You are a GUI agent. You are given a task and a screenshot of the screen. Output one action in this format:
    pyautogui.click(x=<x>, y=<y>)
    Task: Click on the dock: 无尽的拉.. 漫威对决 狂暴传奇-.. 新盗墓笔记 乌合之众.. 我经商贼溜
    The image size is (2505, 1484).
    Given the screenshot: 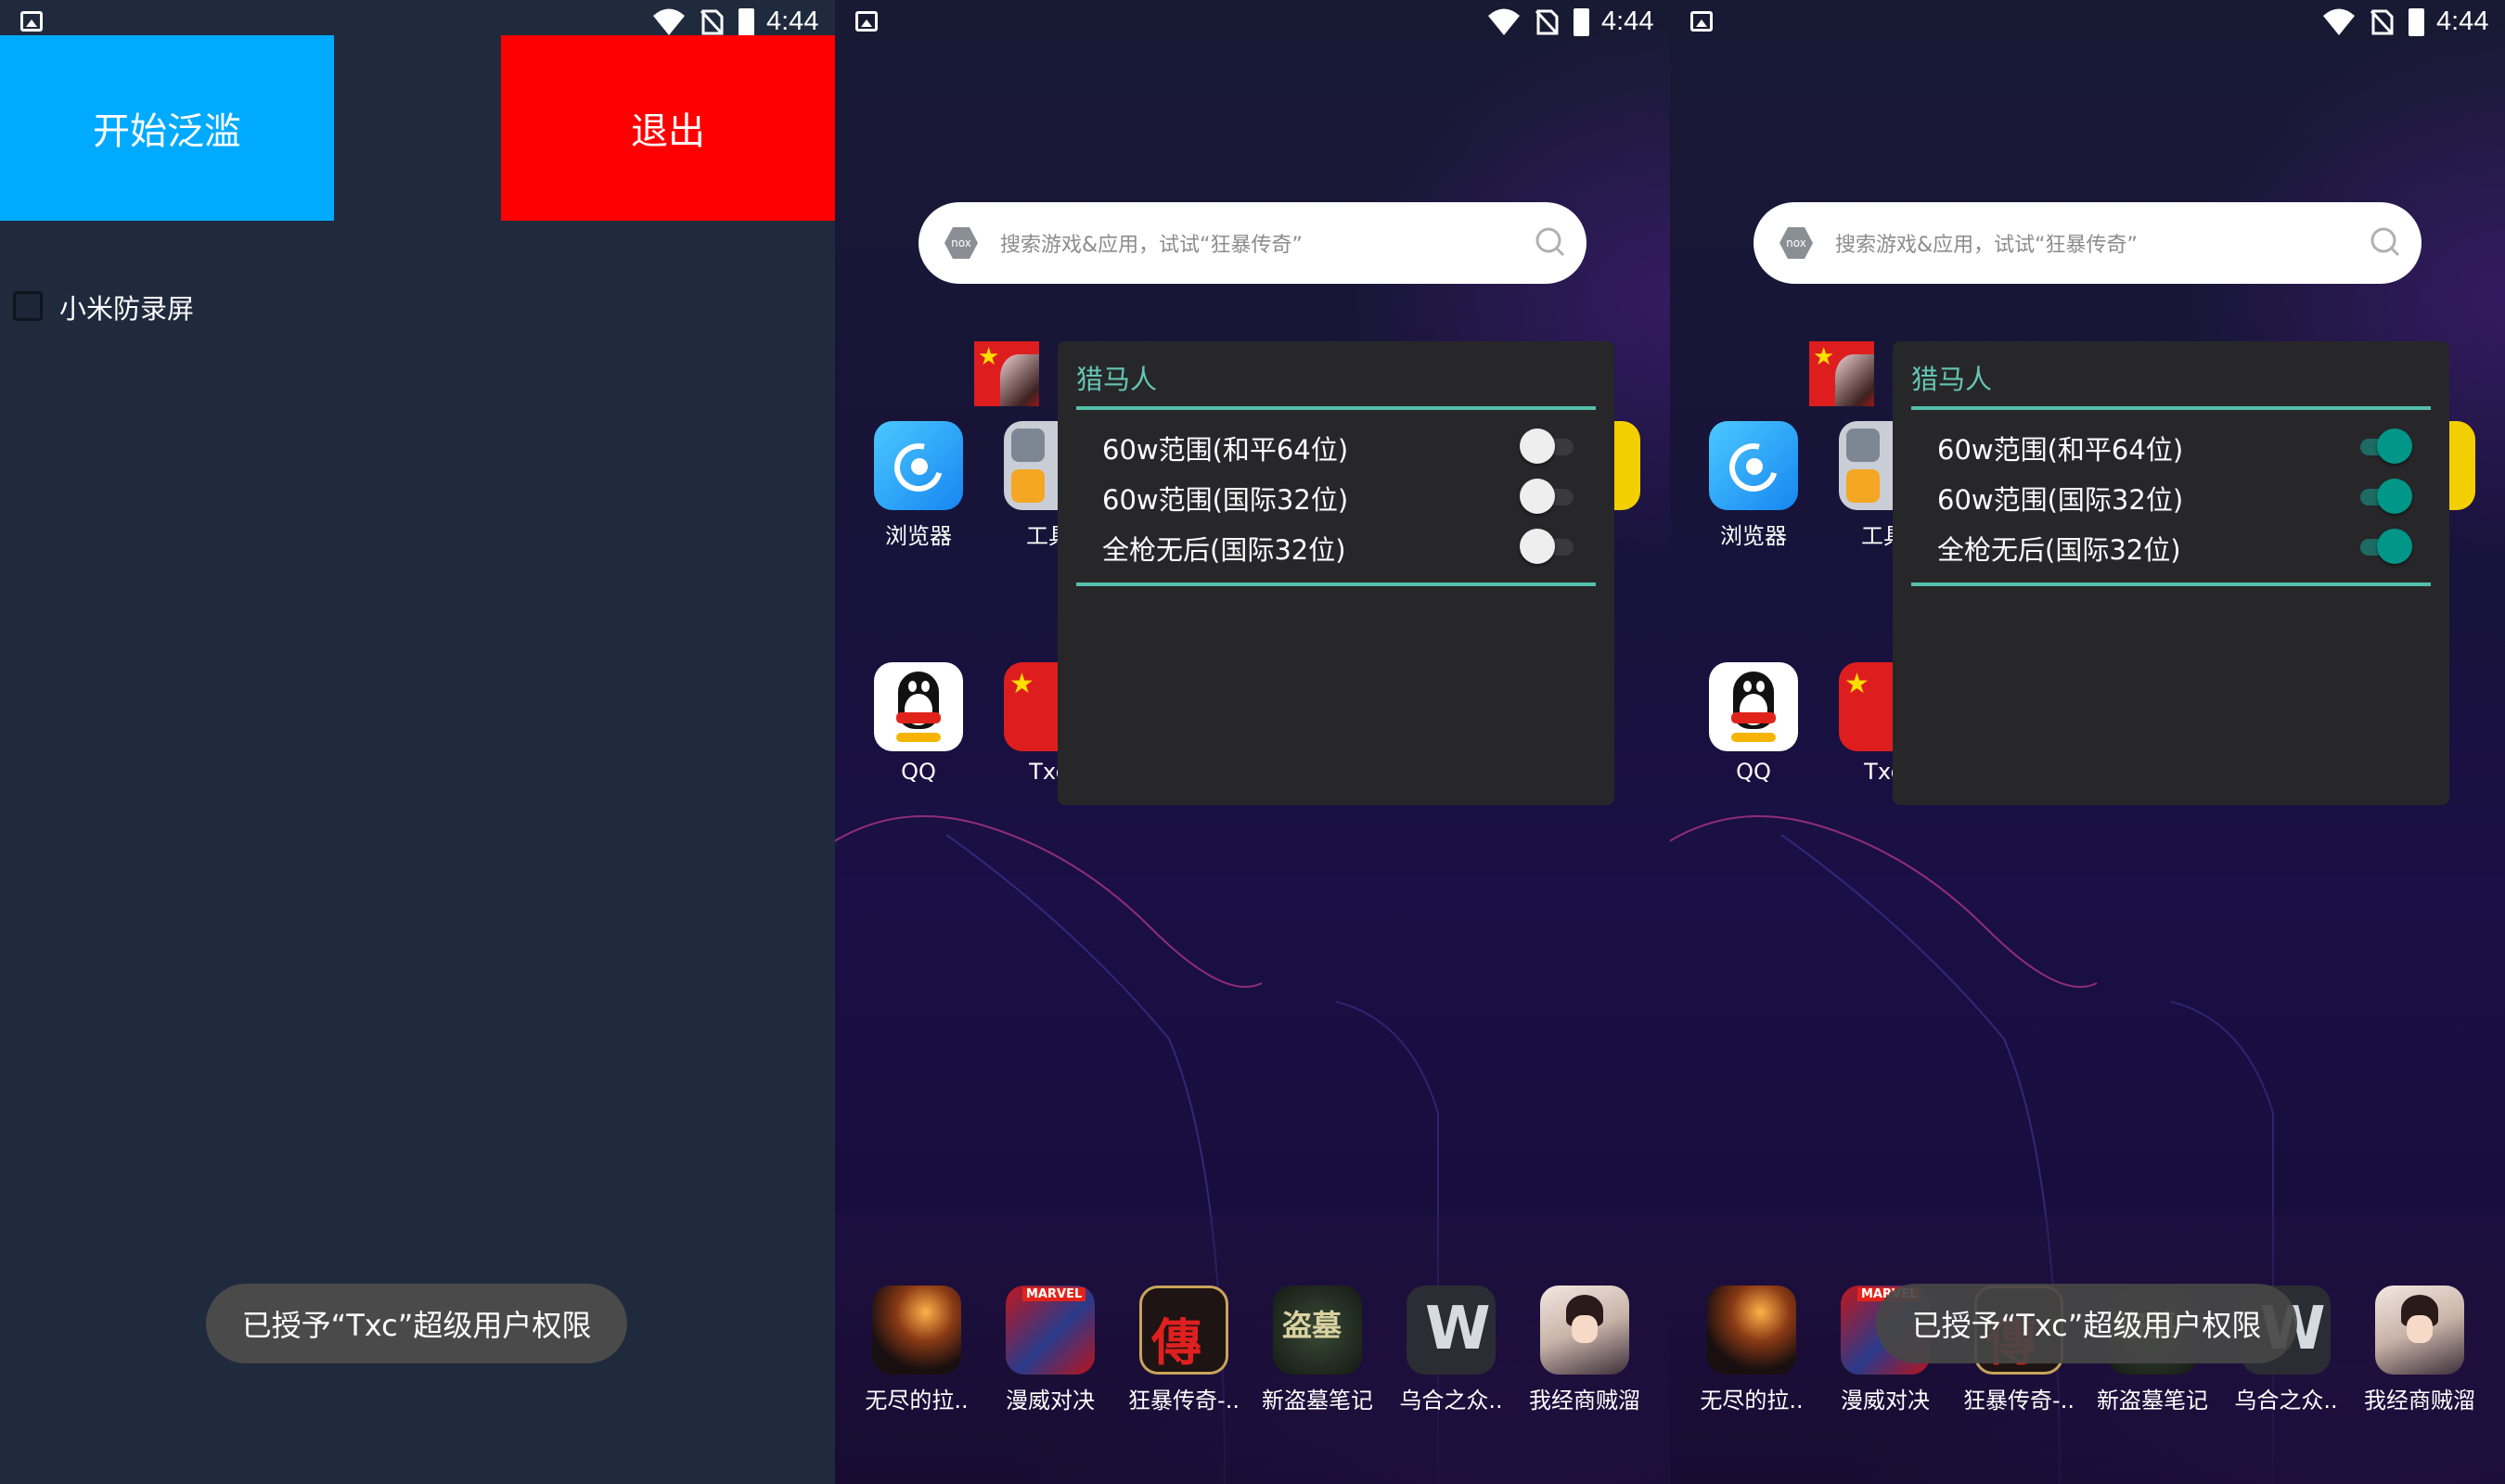 What is the action you would take?
    pyautogui.click(x=1252, y=1349)
    